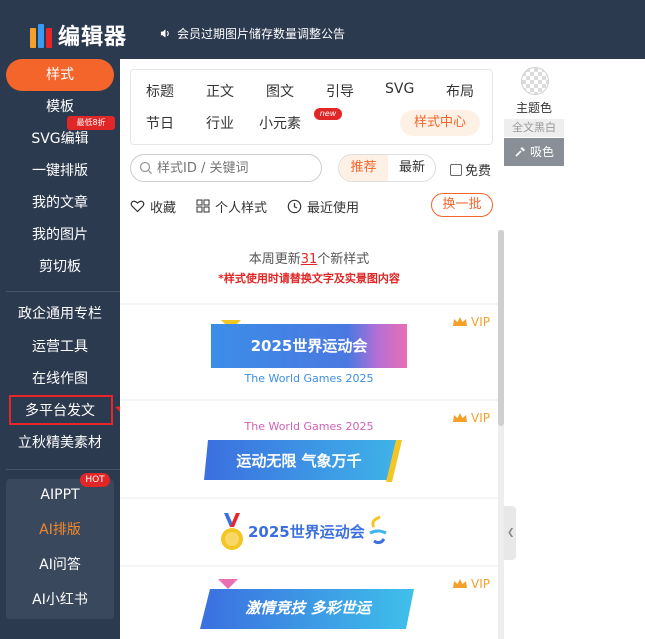  I want to click on eyedropper-icon, so click(520, 152).